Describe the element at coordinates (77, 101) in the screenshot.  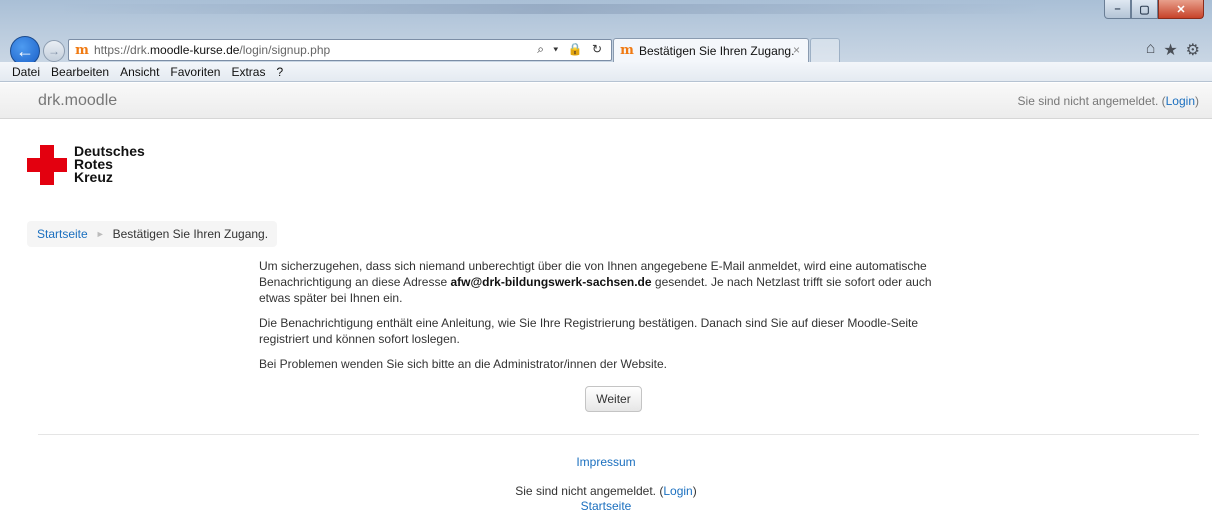
I see `site-brand: drk.moodle` at that location.